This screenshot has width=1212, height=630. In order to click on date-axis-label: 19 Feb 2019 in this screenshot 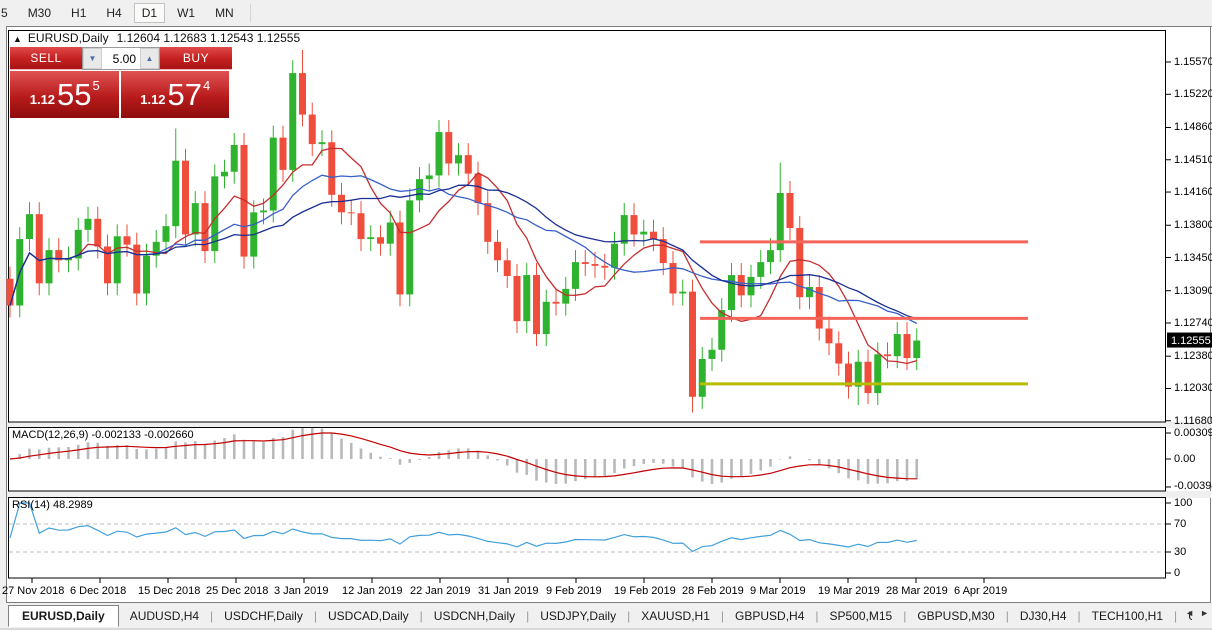, I will do `click(645, 591)`.